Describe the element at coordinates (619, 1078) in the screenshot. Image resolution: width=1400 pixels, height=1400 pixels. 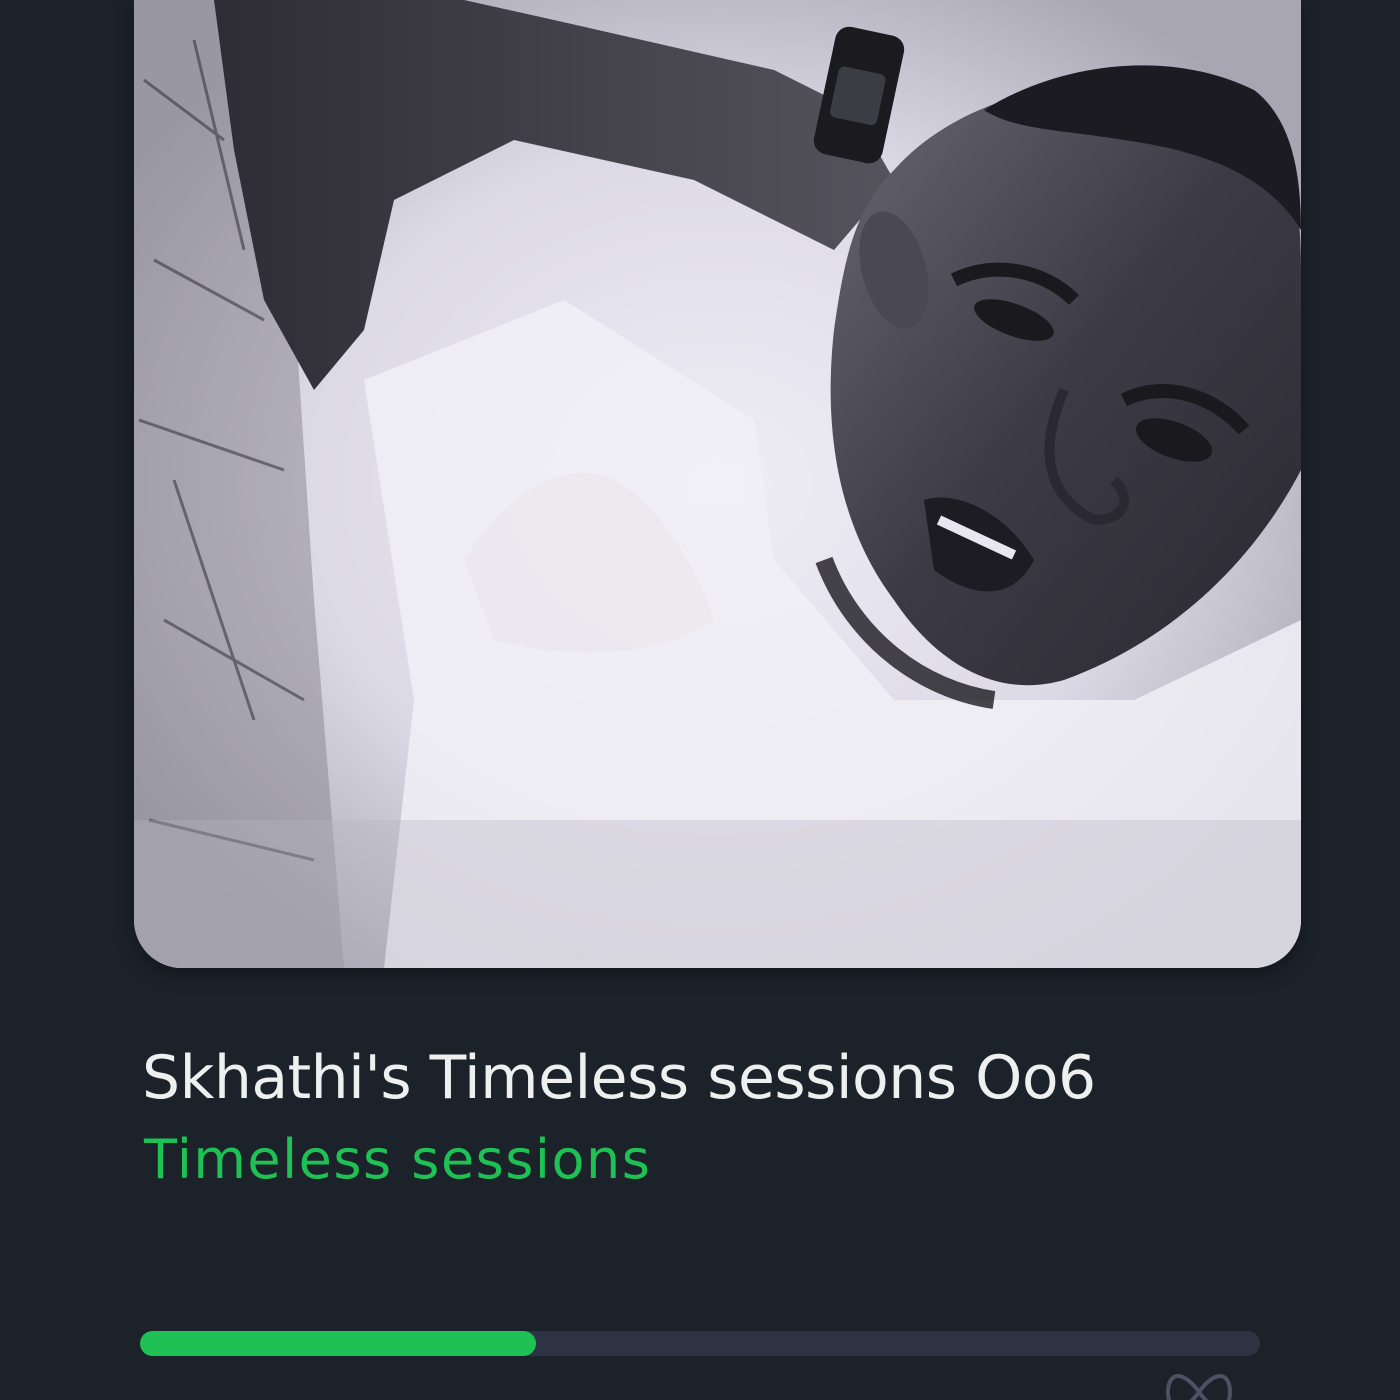
I see `track-title: Skhathi's Timeless sessions Oo6` at that location.